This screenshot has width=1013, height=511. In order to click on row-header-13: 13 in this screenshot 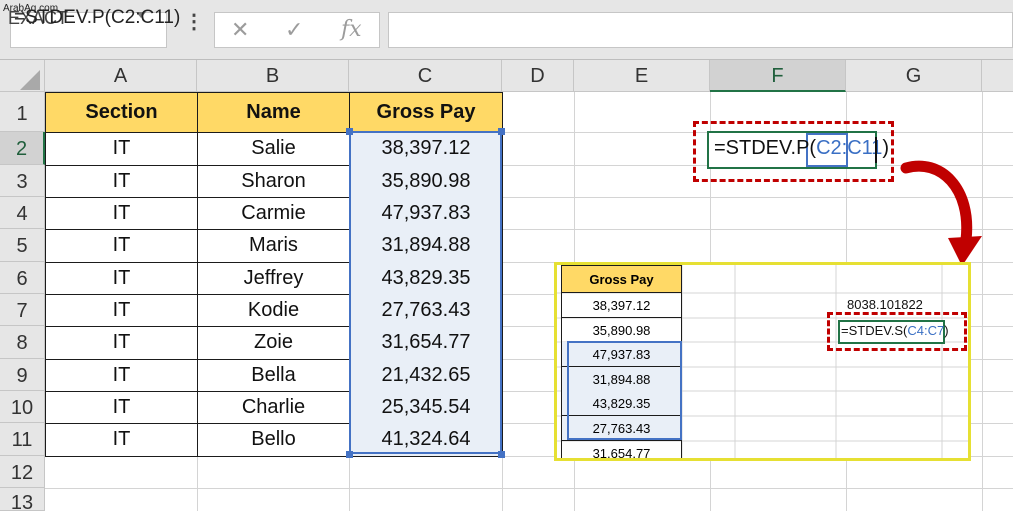, I will do `click(22, 499)`.